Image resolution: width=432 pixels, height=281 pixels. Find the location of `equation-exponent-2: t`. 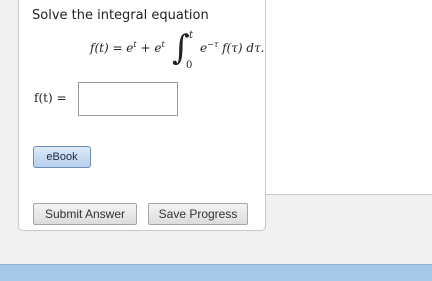

equation-exponent-2: t is located at coordinates (163, 44).